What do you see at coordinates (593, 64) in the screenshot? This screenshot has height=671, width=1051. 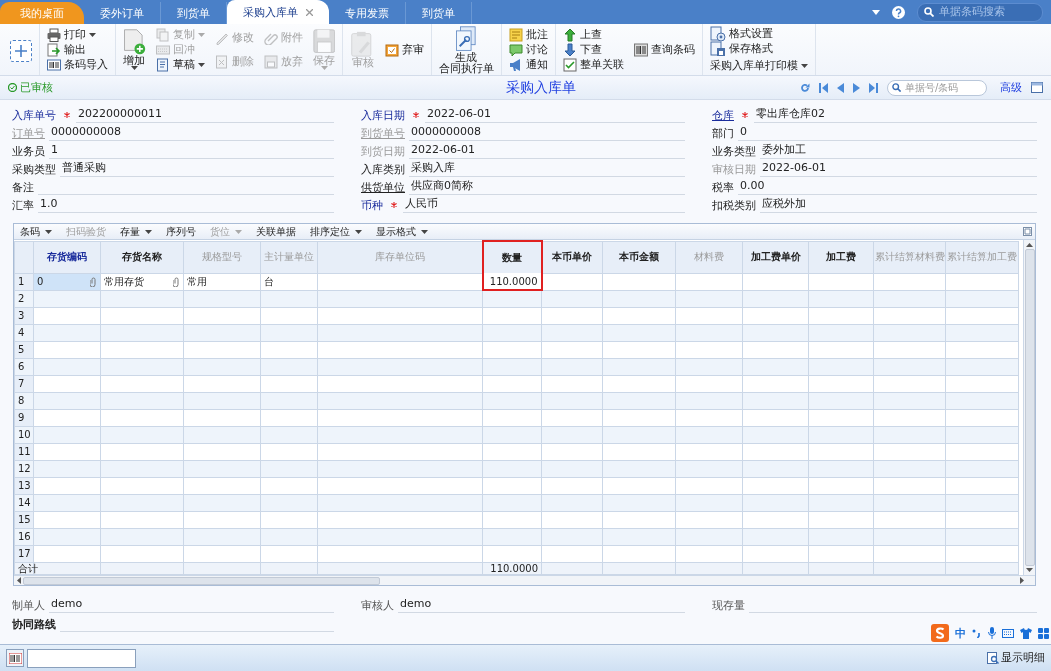 I see `toolbar-button: 整单关联` at bounding box center [593, 64].